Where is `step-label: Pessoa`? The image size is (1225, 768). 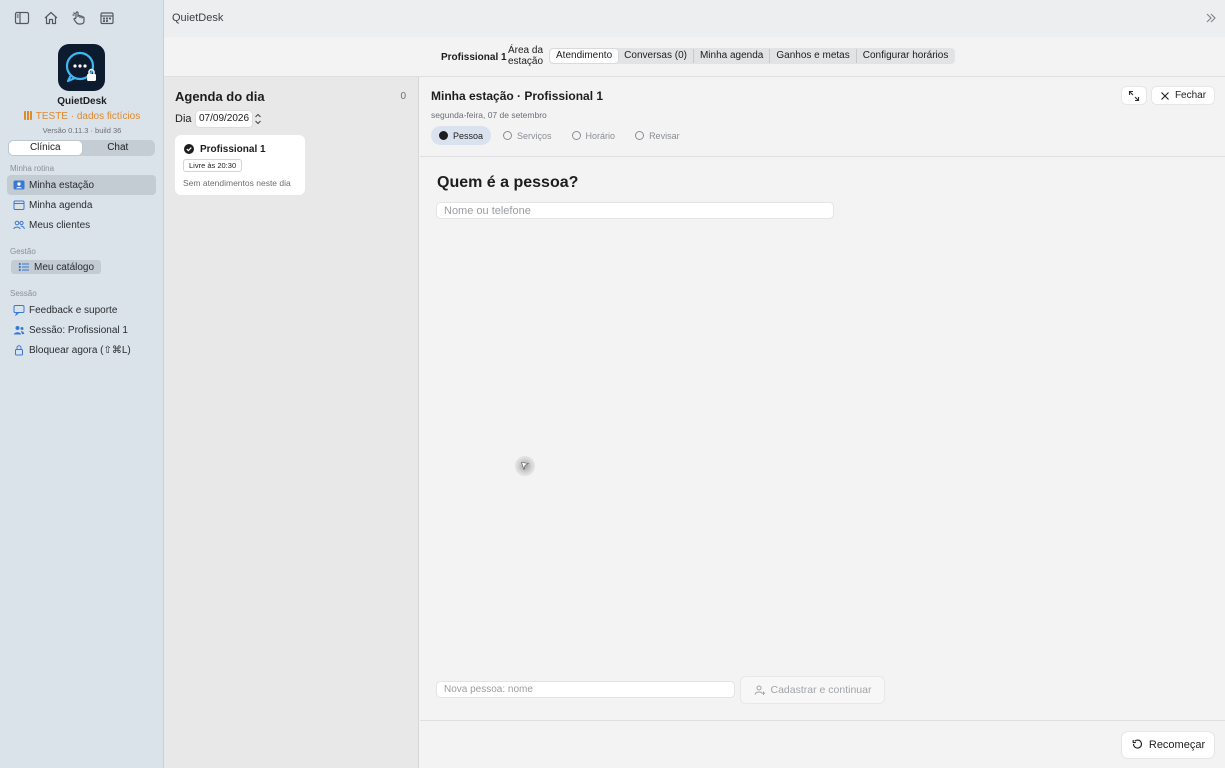
step-label: Pessoa is located at coordinates (468, 135).